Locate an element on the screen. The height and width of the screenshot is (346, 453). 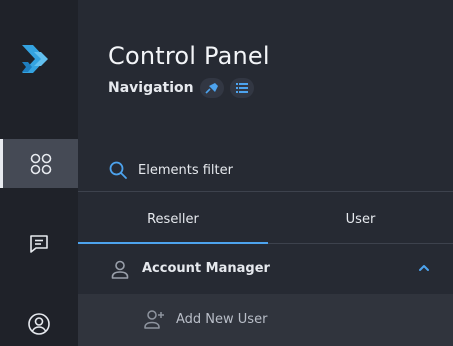
add-user-icon is located at coordinates (154, 319).